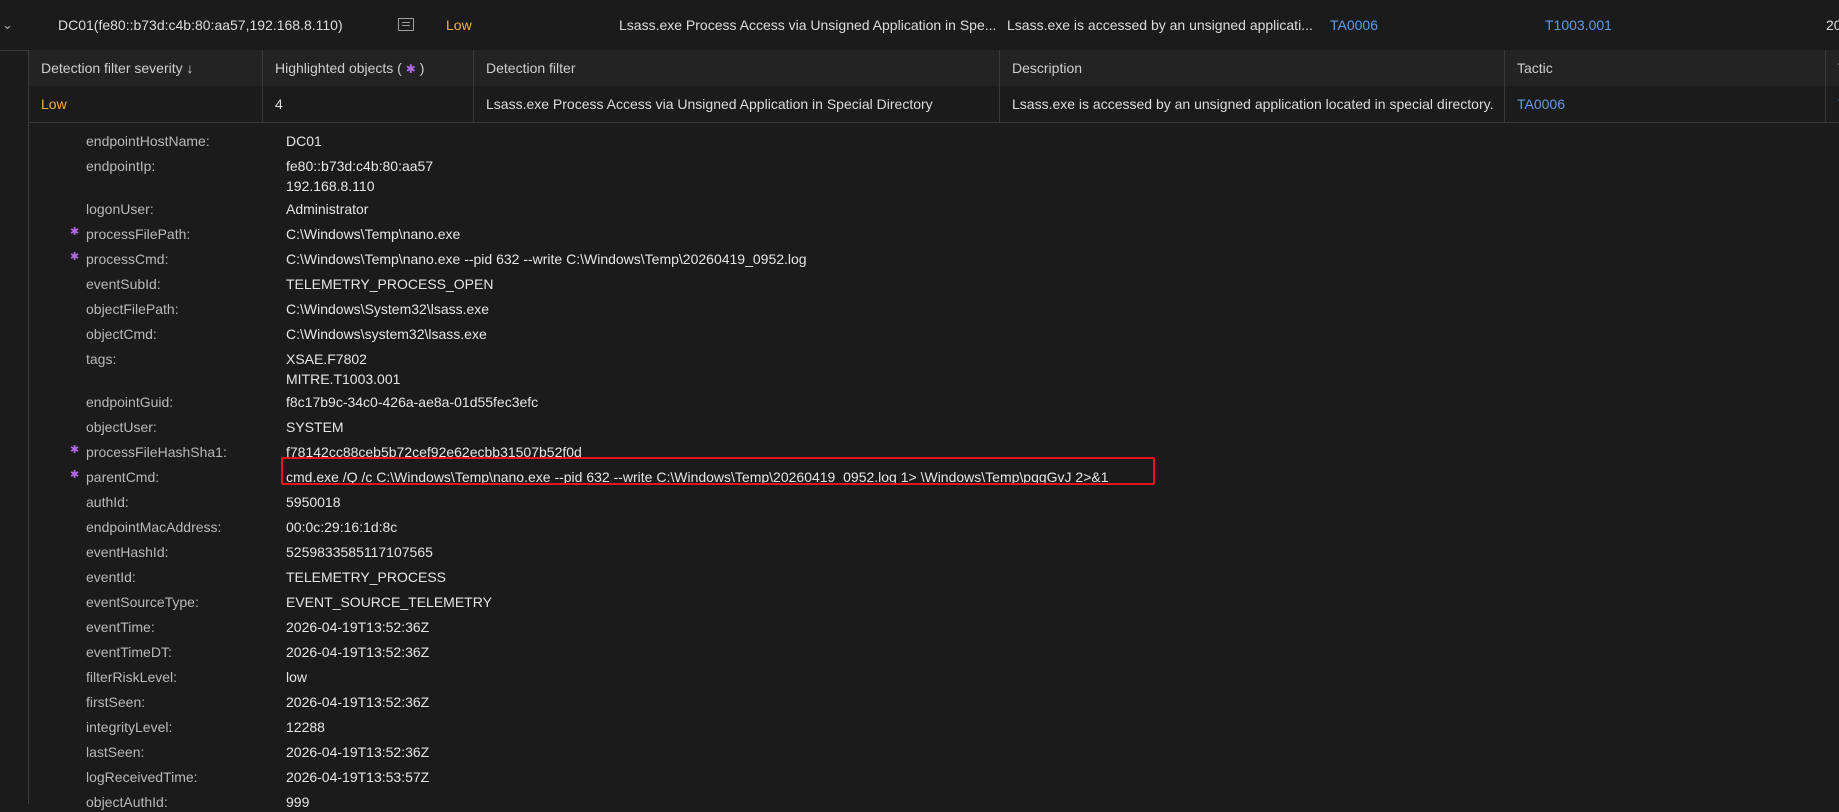 The height and width of the screenshot is (812, 1839). I want to click on field-value: 00:0c:29:16:1d:8c, so click(341, 527).